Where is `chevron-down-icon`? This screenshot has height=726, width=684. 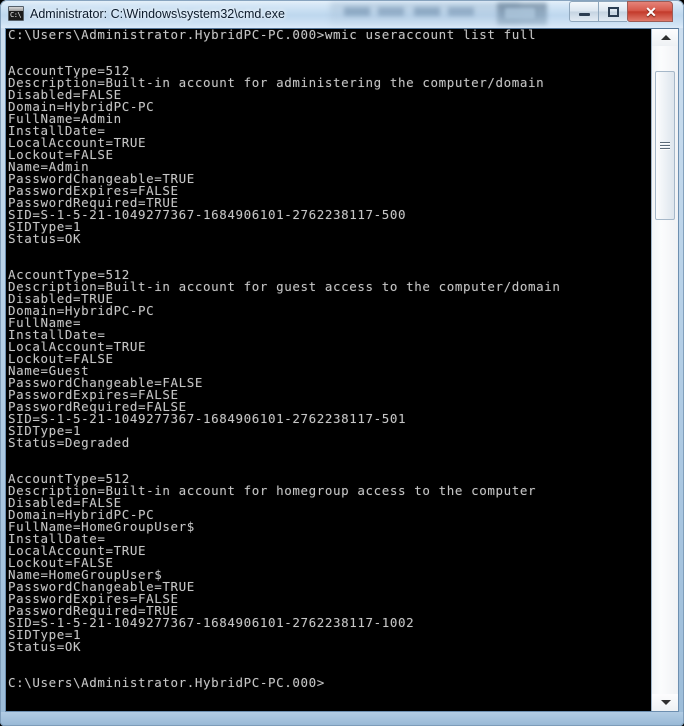 chevron-down-icon is located at coordinates (666, 702).